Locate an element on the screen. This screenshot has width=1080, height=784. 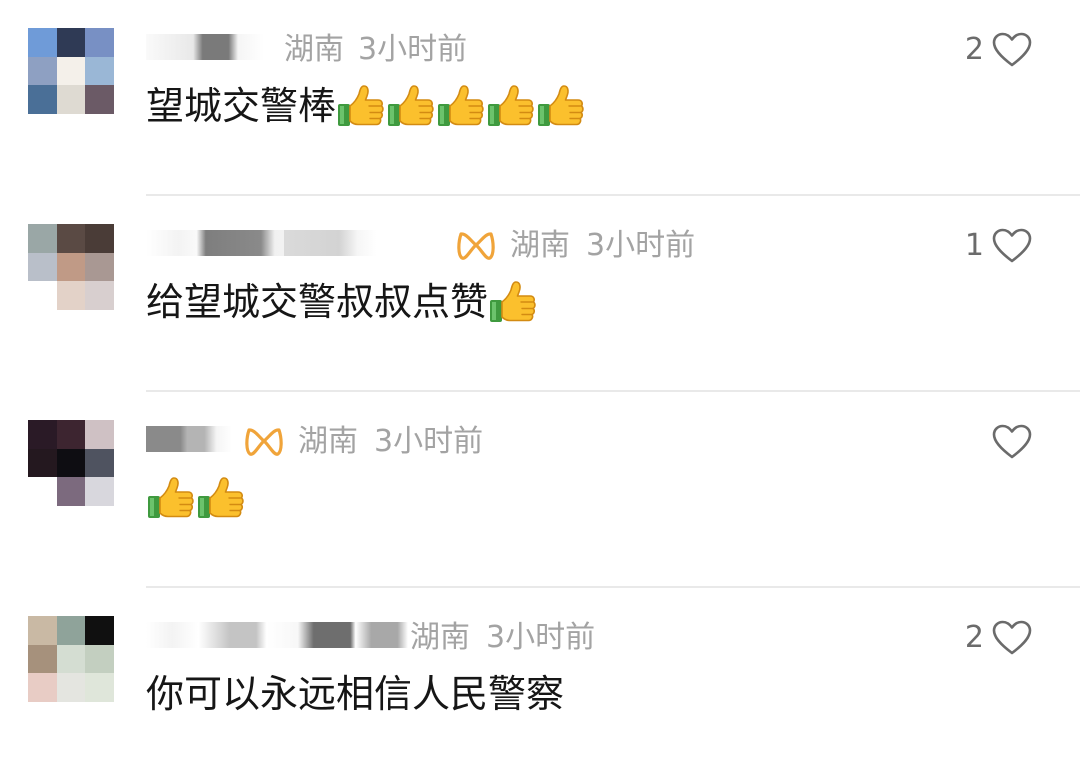
comment-content: 给望城交警叔叔点赞 is located at coordinates (342, 302).